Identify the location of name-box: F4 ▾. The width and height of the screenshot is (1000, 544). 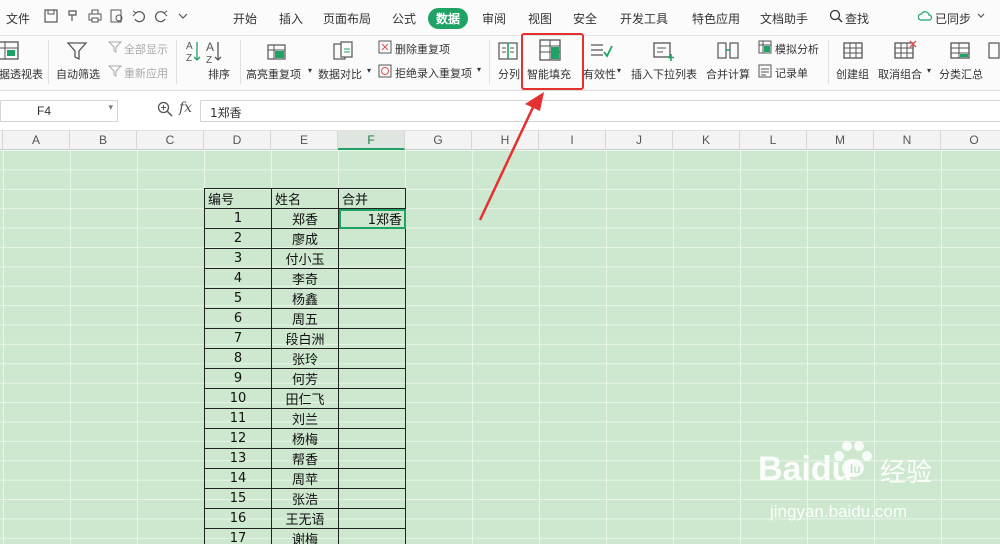
(59, 111).